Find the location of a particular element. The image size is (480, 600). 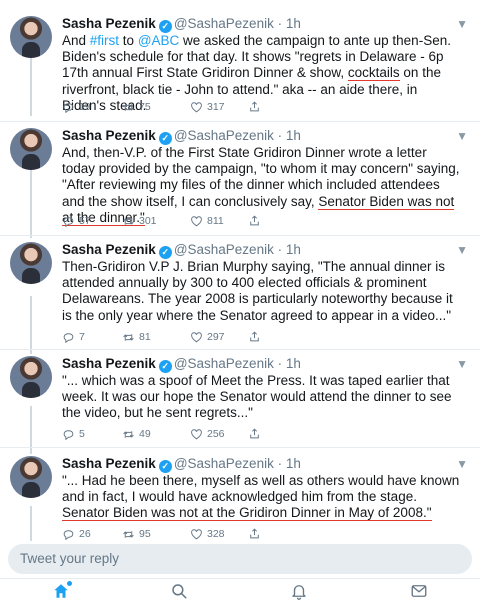

like-count: 297 is located at coordinates (216, 337).